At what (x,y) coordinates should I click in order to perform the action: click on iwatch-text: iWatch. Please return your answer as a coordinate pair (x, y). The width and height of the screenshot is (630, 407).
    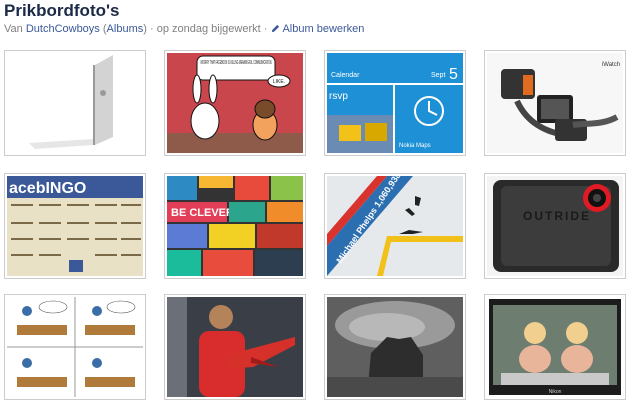
    Looking at the image, I should click on (611, 65).